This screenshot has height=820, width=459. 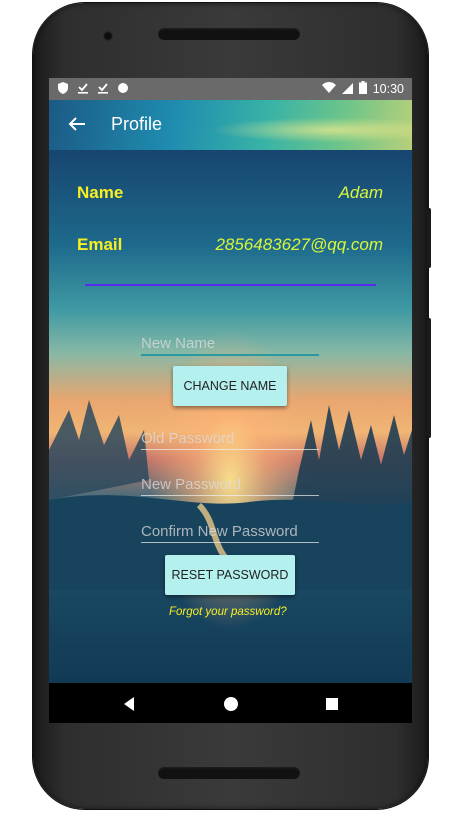 What do you see at coordinates (229, 34) in the screenshot?
I see `top-speaker` at bounding box center [229, 34].